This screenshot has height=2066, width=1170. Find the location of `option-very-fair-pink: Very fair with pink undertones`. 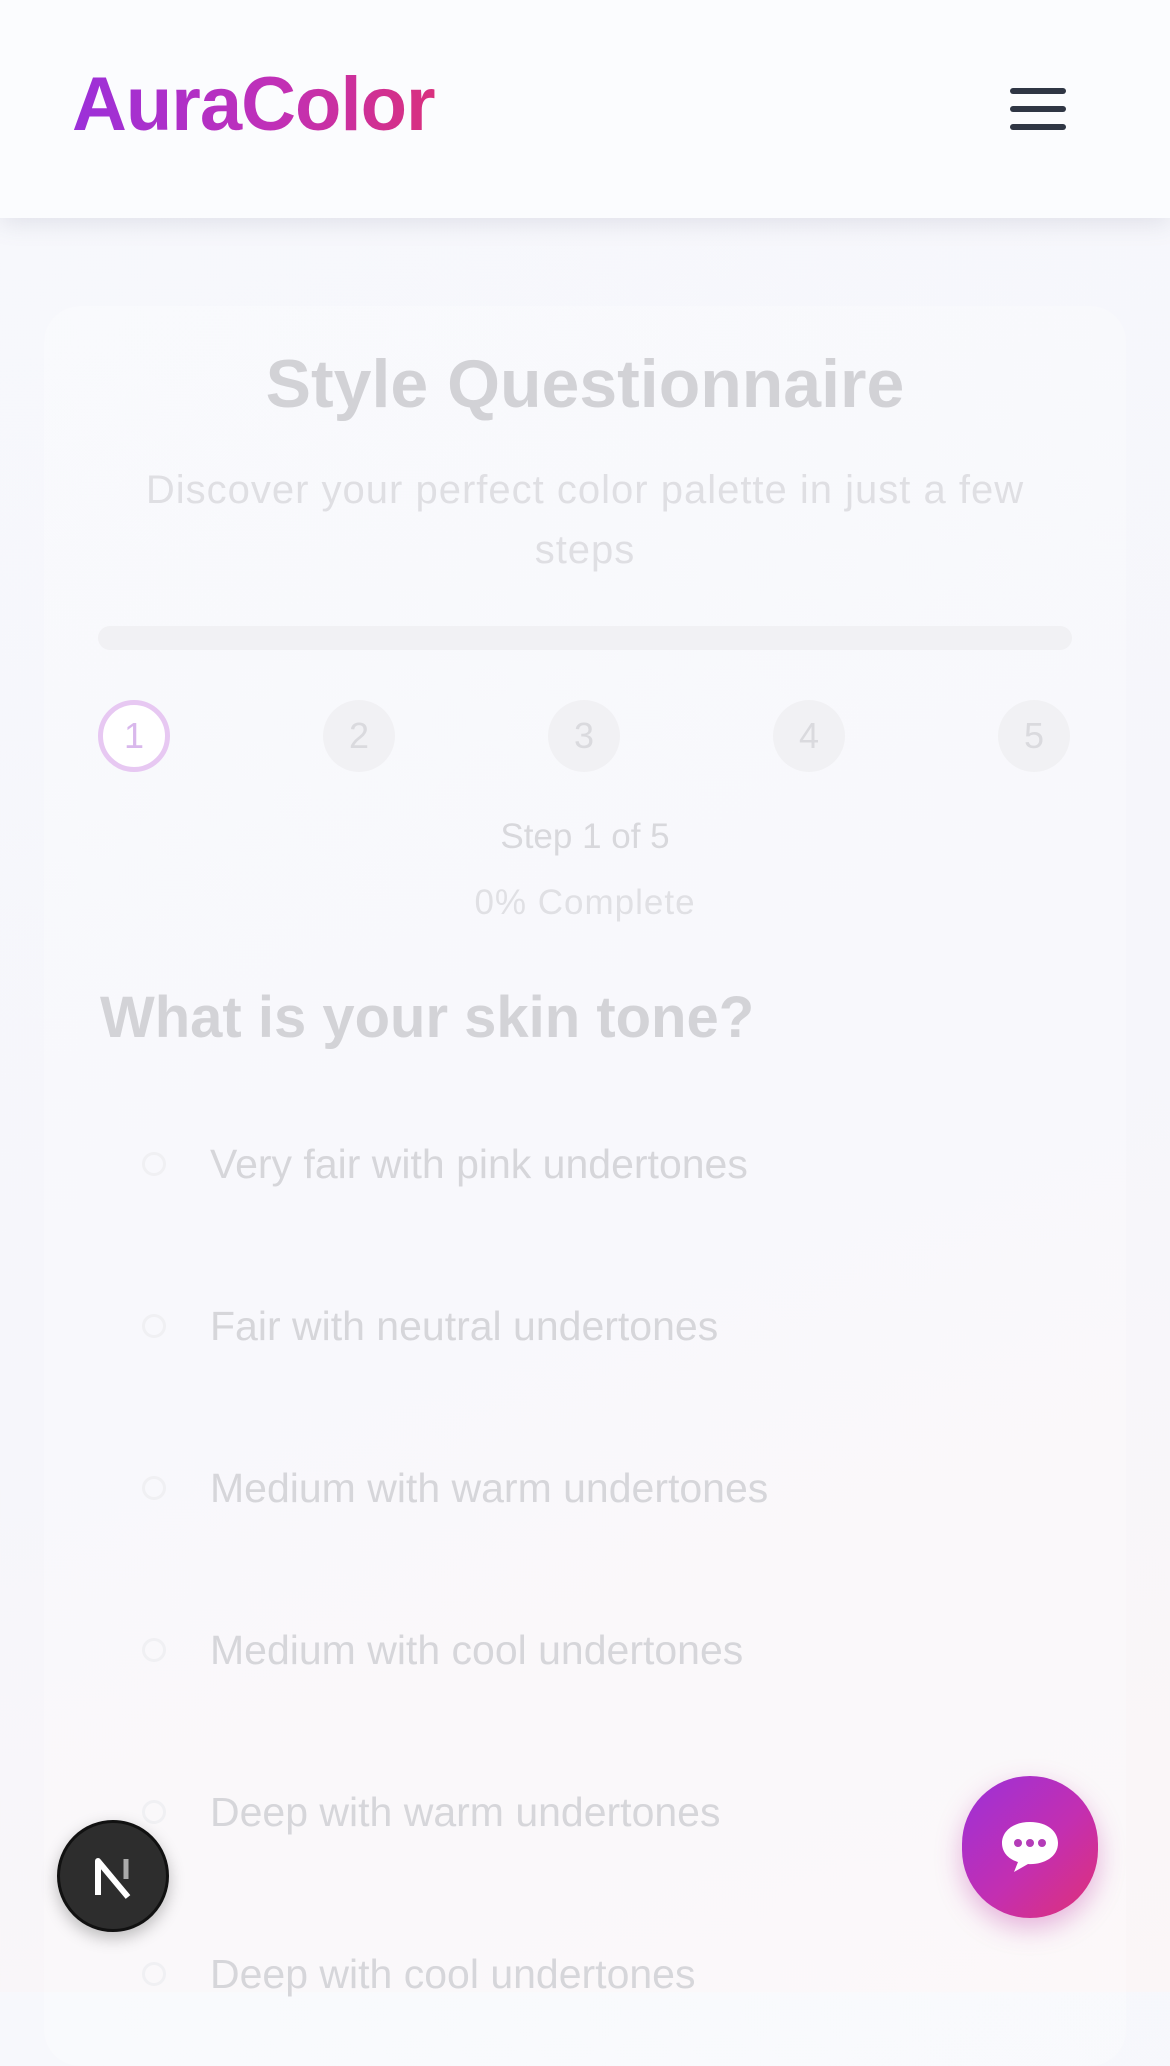

option-very-fair-pink: Very fair with pink undertones is located at coordinates (600, 1164).